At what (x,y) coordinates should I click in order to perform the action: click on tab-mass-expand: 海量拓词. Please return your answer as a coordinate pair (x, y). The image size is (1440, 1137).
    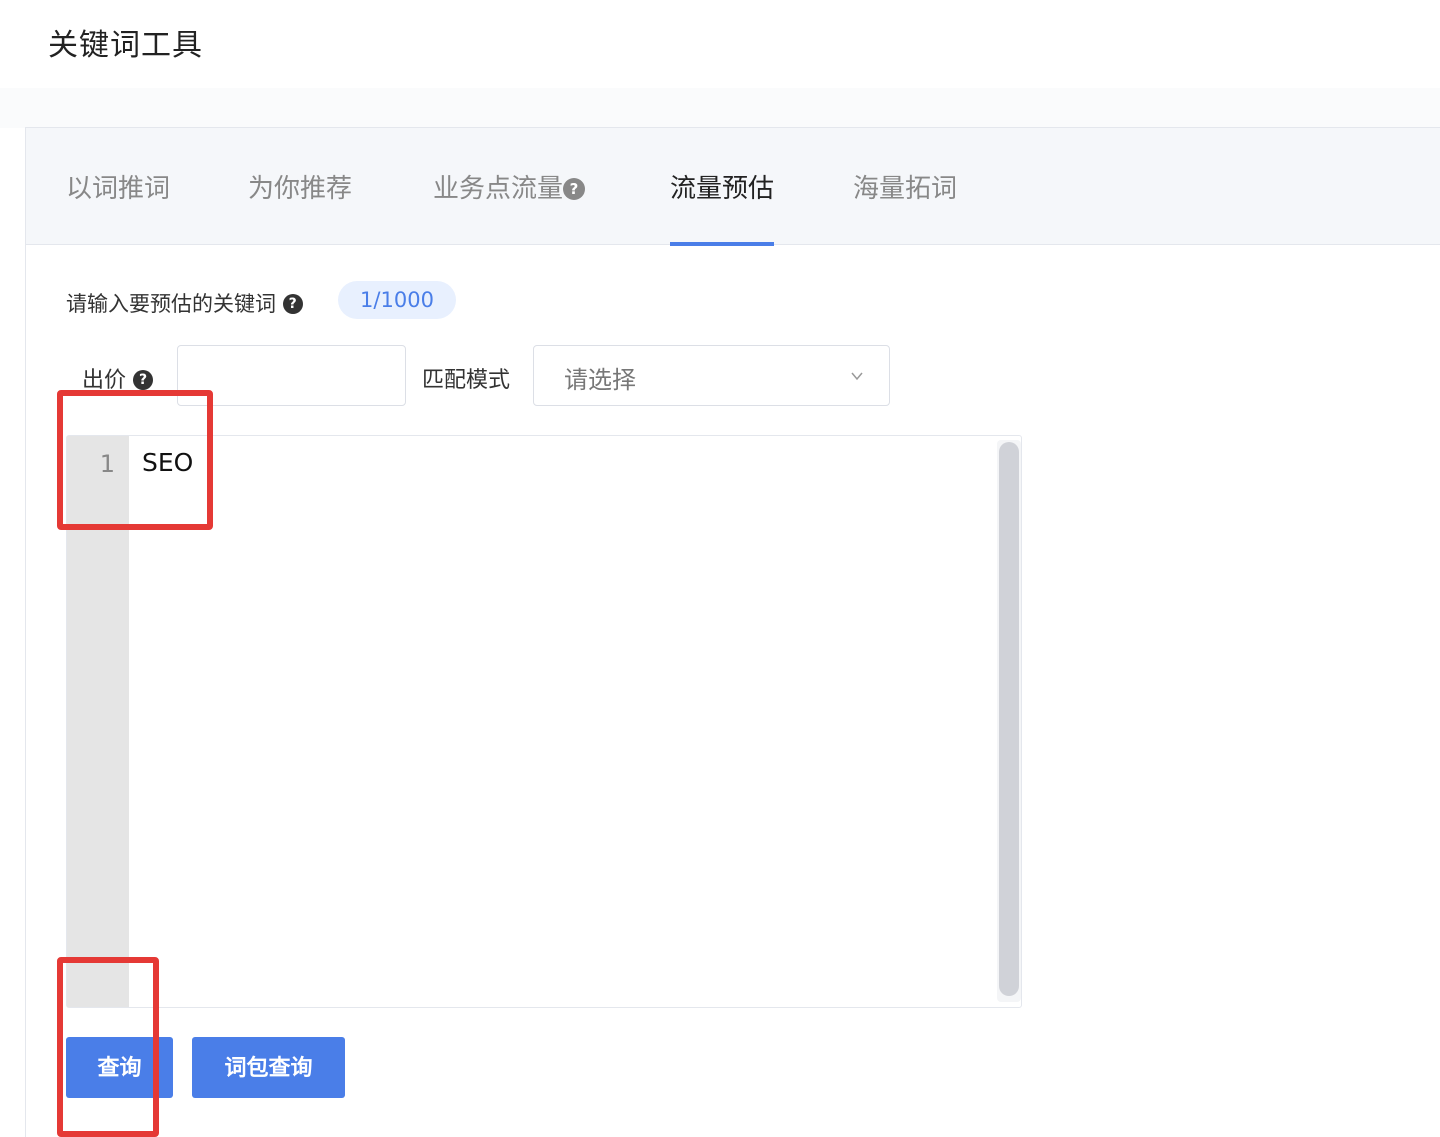
    Looking at the image, I should click on (905, 206).